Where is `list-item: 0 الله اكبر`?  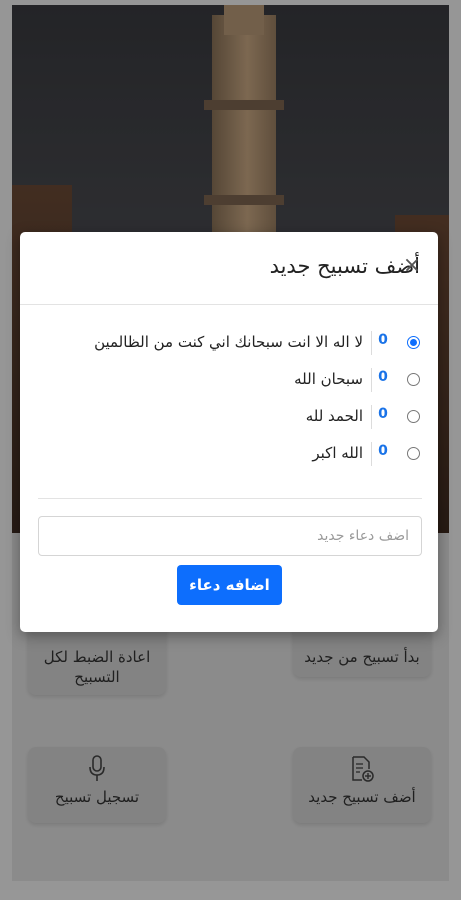
list-item: 0 الله اكبر is located at coordinates (229, 454).